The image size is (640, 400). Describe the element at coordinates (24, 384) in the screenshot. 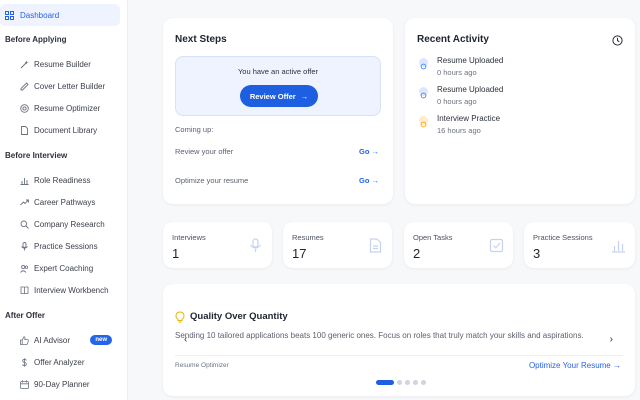

I see `calendar-icon` at that location.